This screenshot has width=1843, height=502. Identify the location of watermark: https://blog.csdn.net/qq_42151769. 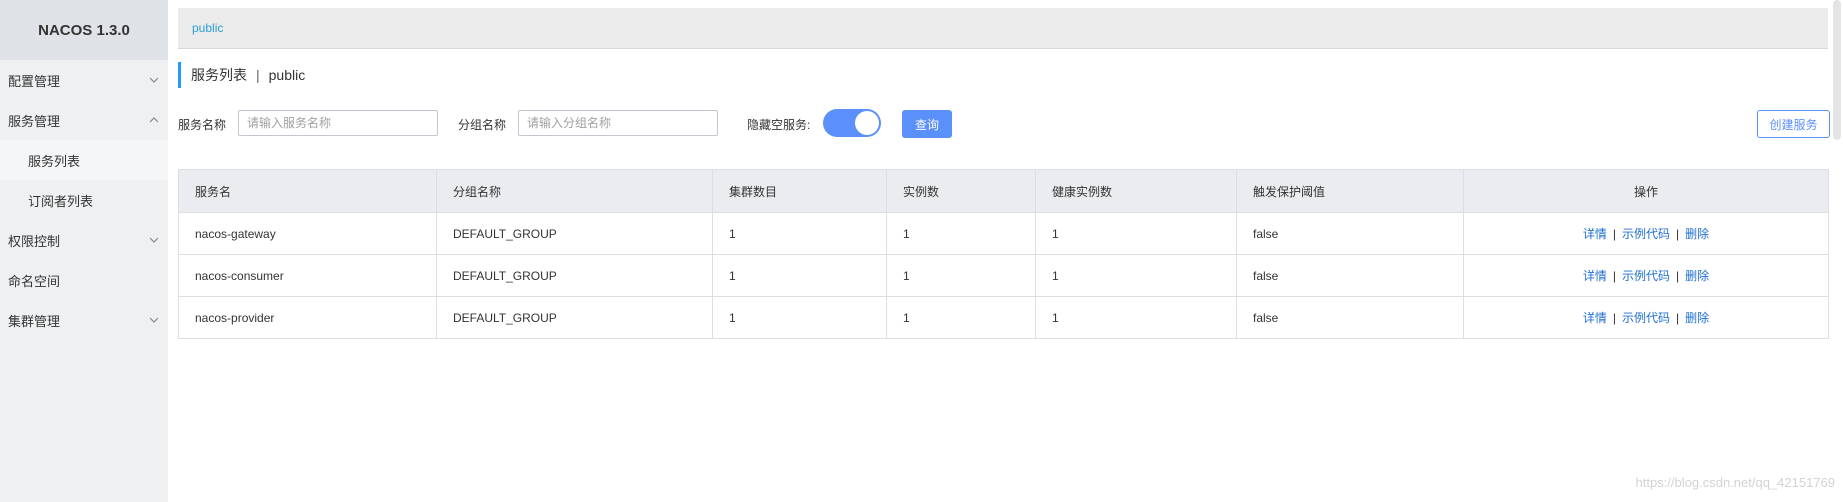
(1735, 482).